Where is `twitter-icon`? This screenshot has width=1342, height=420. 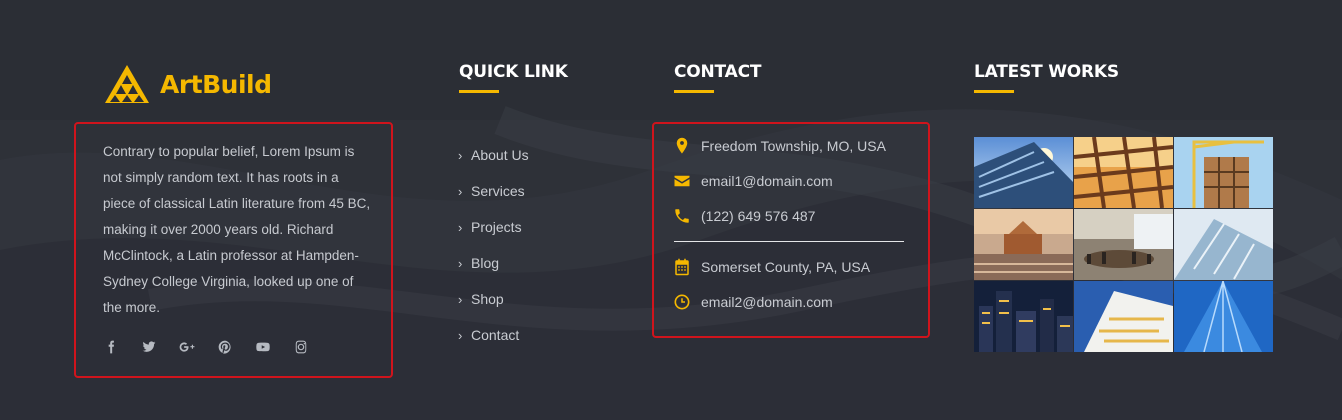 twitter-icon is located at coordinates (149, 347).